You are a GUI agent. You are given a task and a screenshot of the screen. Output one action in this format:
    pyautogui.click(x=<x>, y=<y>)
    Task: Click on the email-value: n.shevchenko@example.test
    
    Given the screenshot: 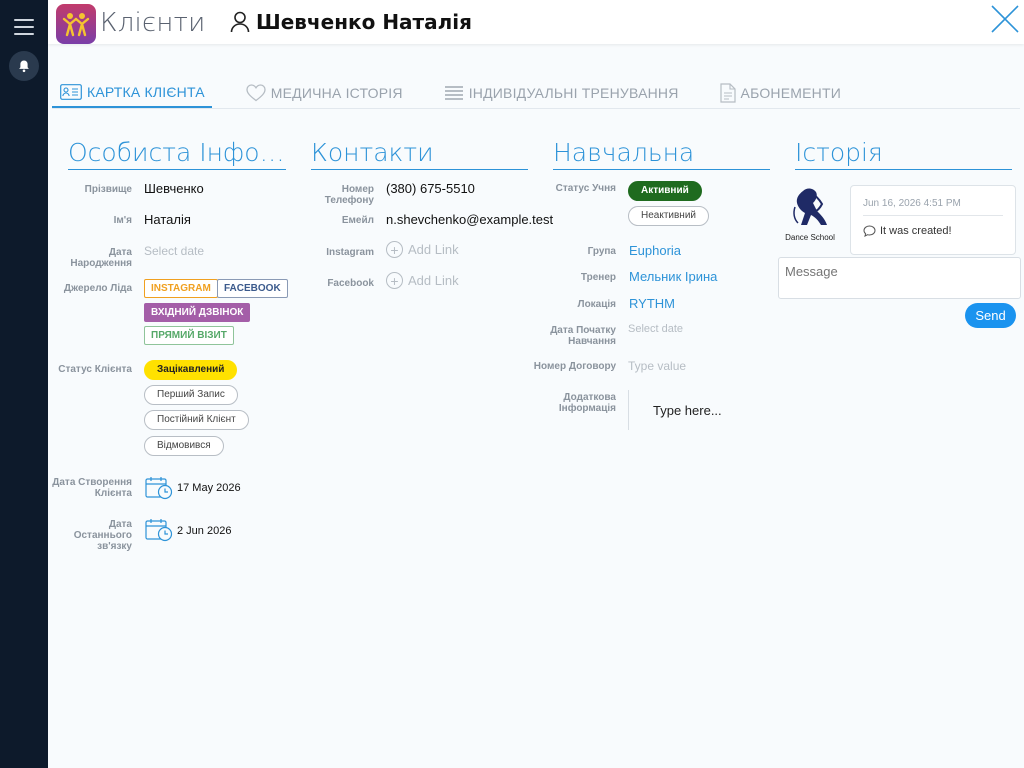 What is the action you would take?
    pyautogui.click(x=469, y=219)
    